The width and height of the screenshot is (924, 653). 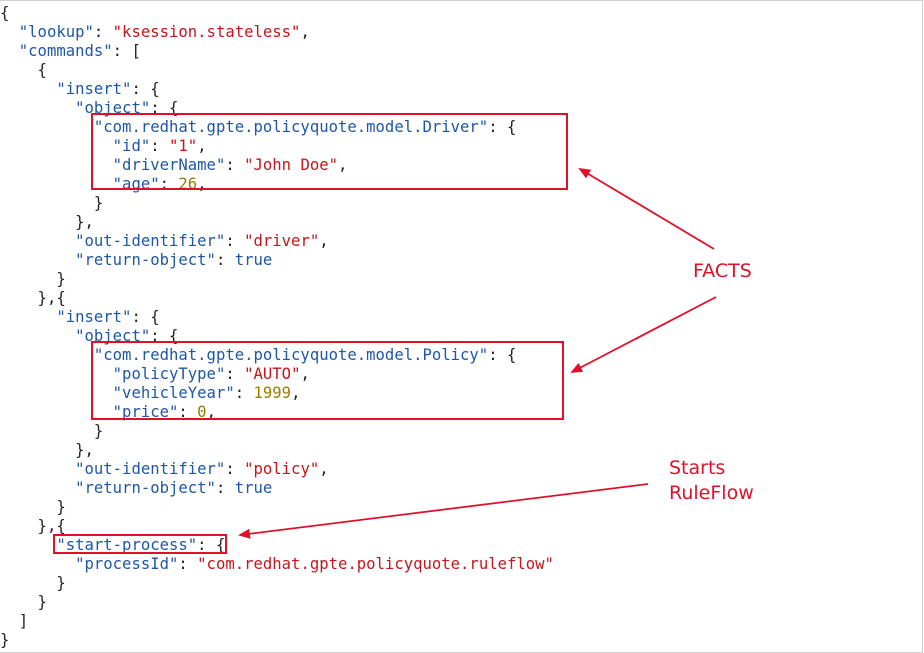 I want to click on starts-ruleflow-label-line2: RuleFlow, so click(x=711, y=493).